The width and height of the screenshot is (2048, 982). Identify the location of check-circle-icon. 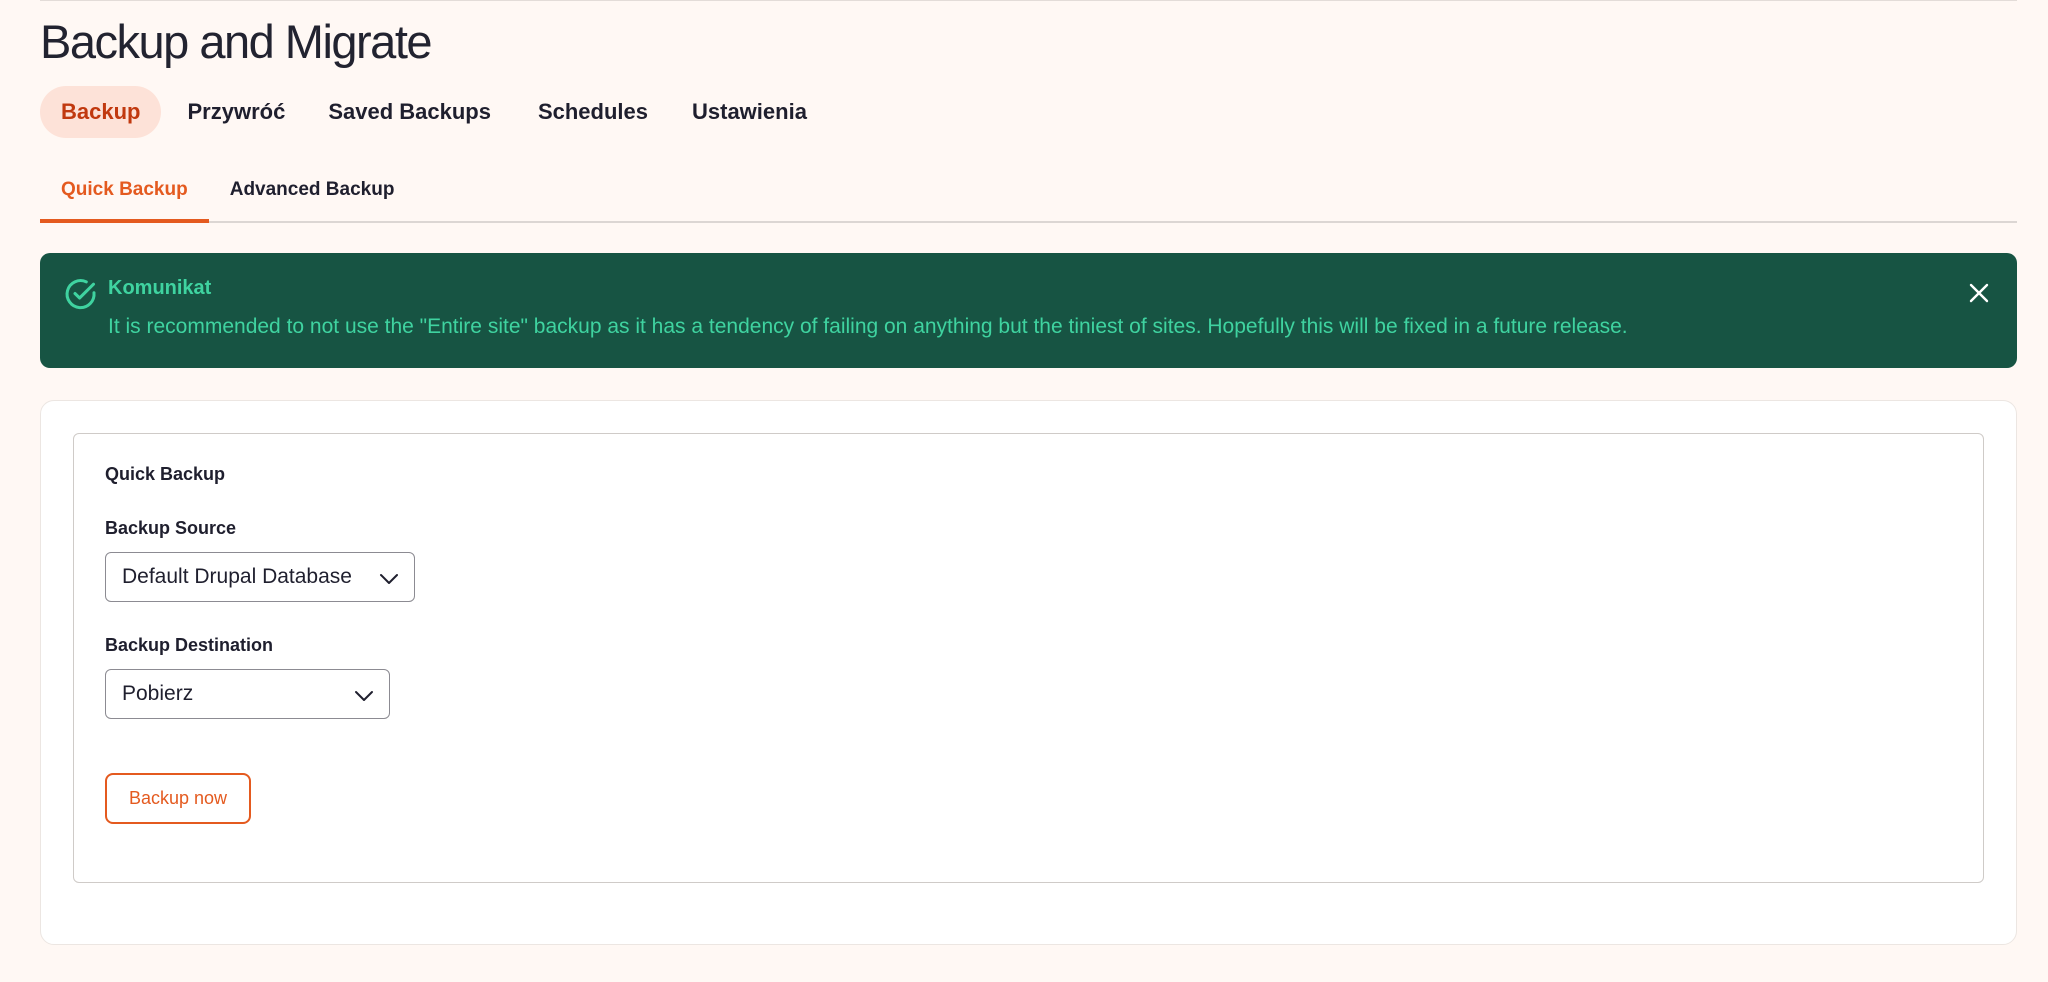
(80, 294).